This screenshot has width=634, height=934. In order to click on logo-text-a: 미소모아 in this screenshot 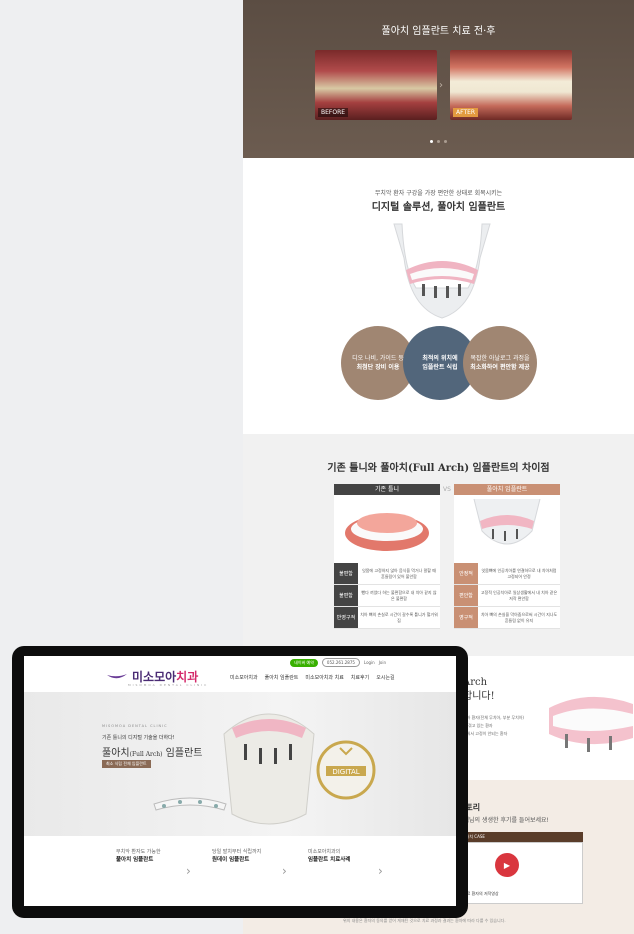, I will do `click(154, 677)`.